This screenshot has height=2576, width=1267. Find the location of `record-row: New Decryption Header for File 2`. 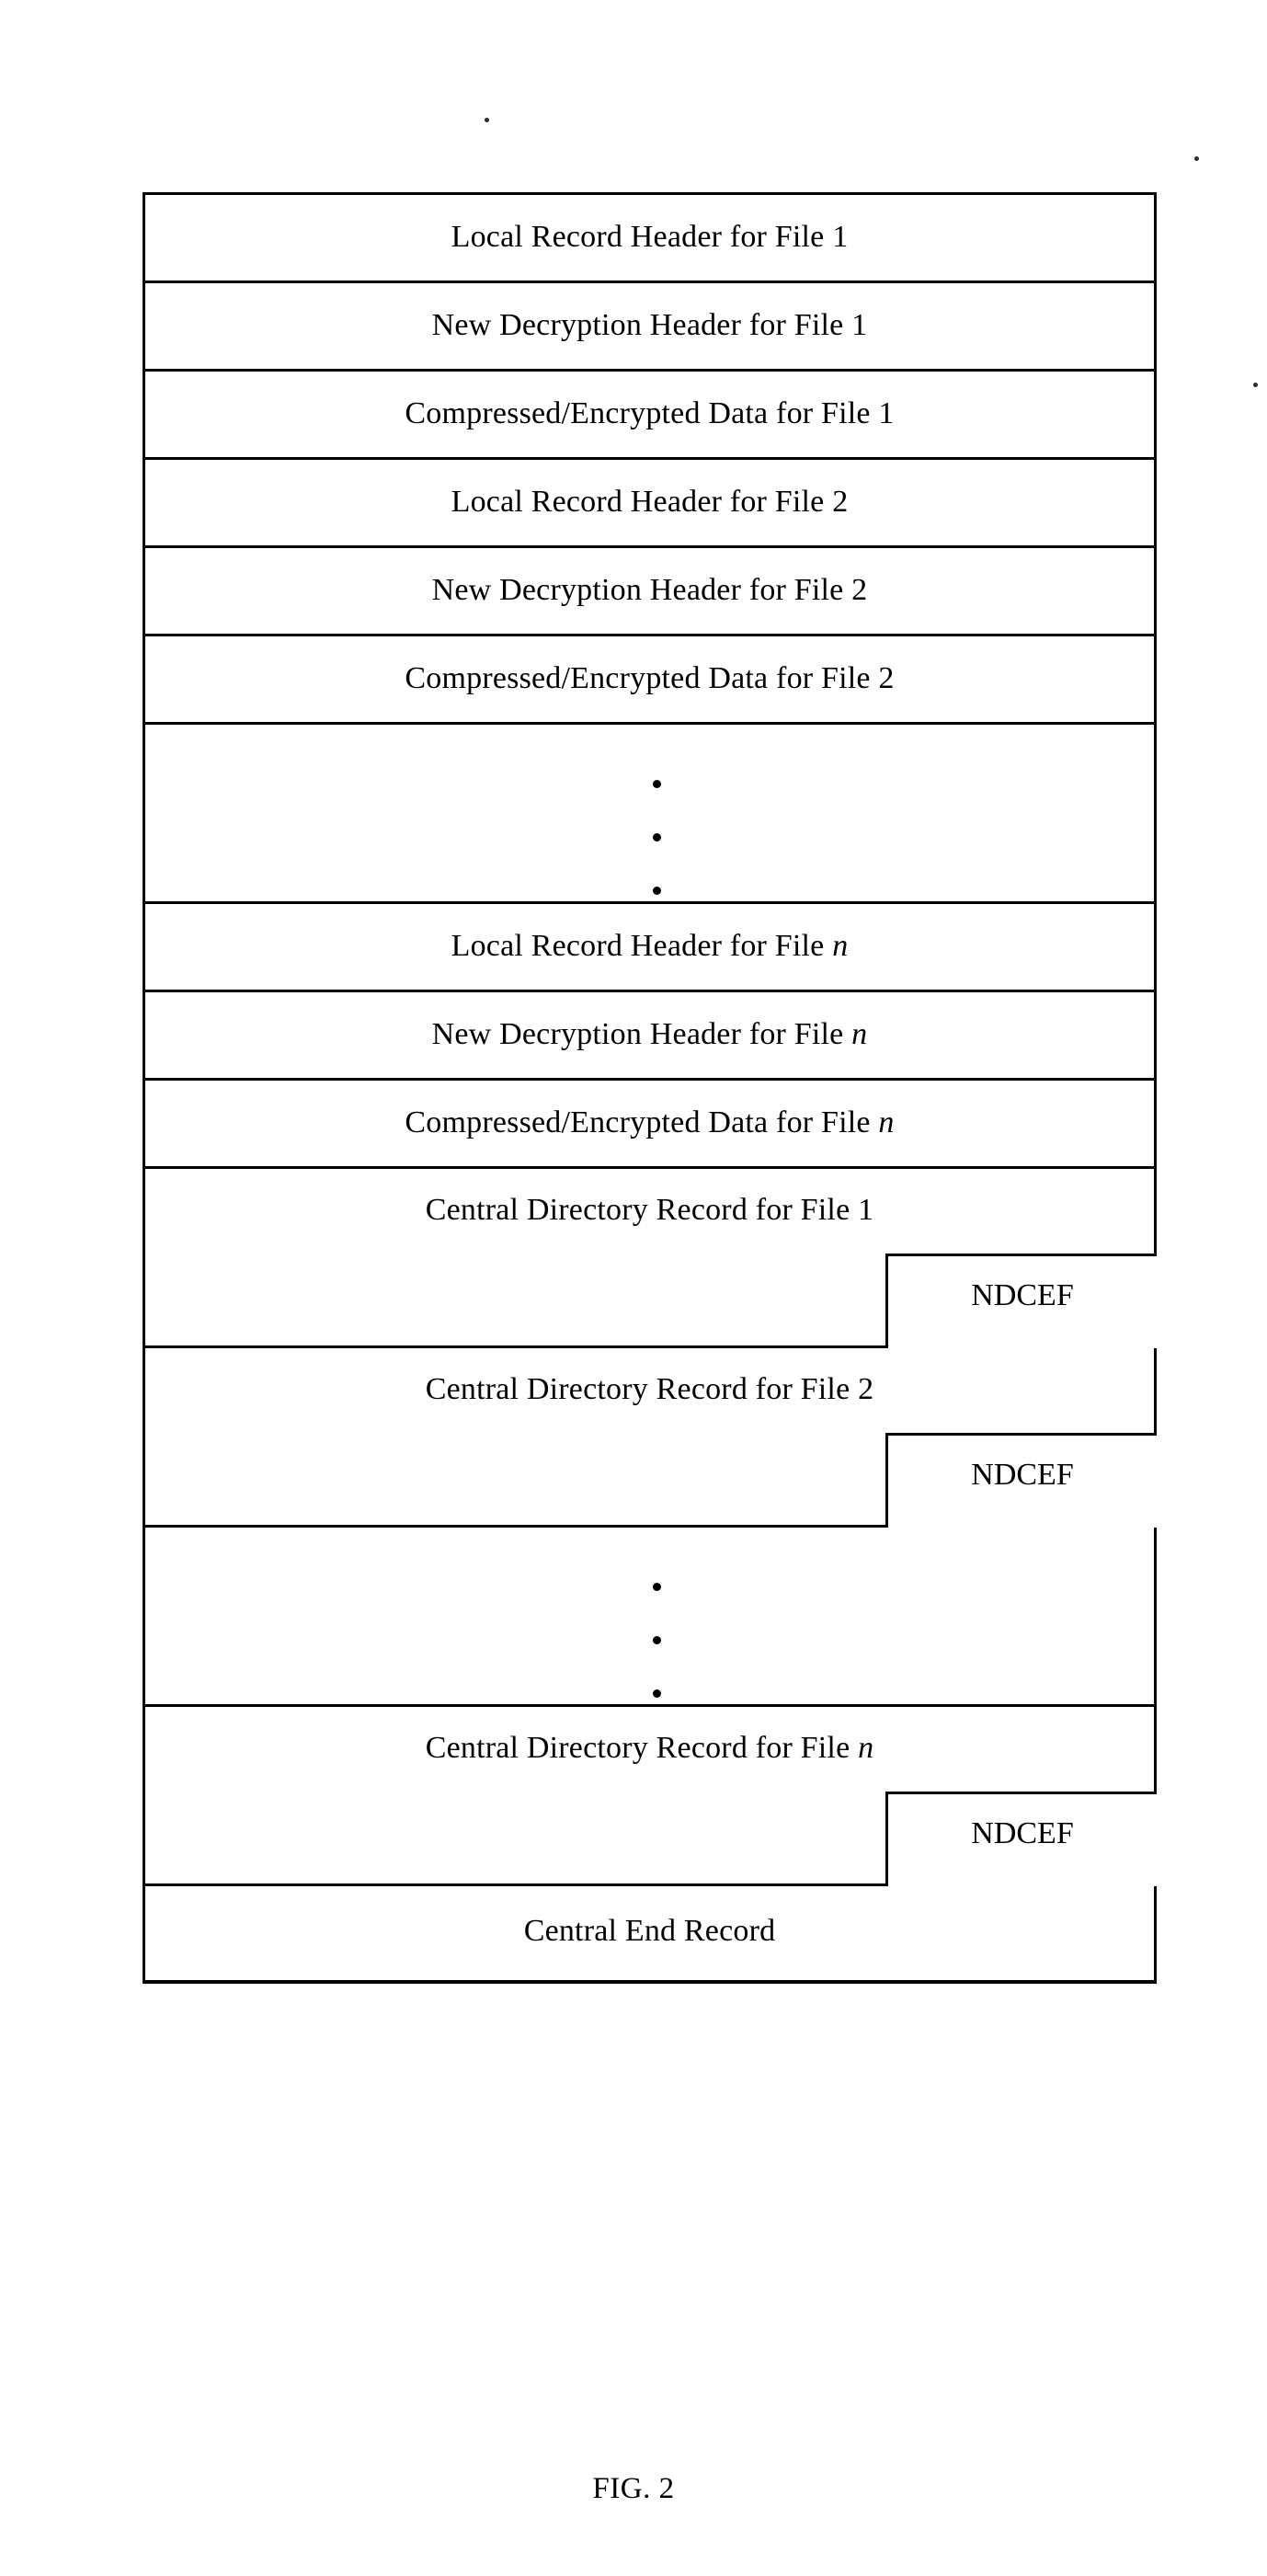

record-row: New Decryption Header for File 2 is located at coordinates (649, 592).